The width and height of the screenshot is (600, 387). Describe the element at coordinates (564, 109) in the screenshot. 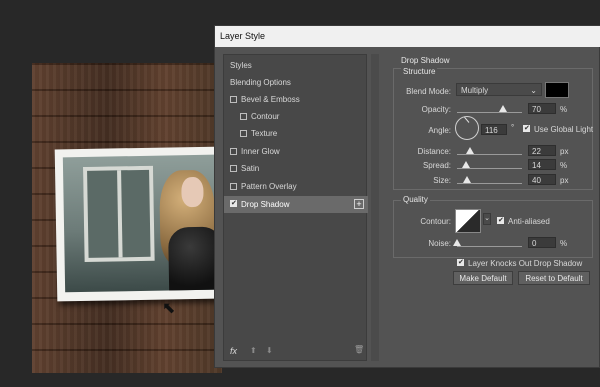

I see `opacity-unit: %` at that location.